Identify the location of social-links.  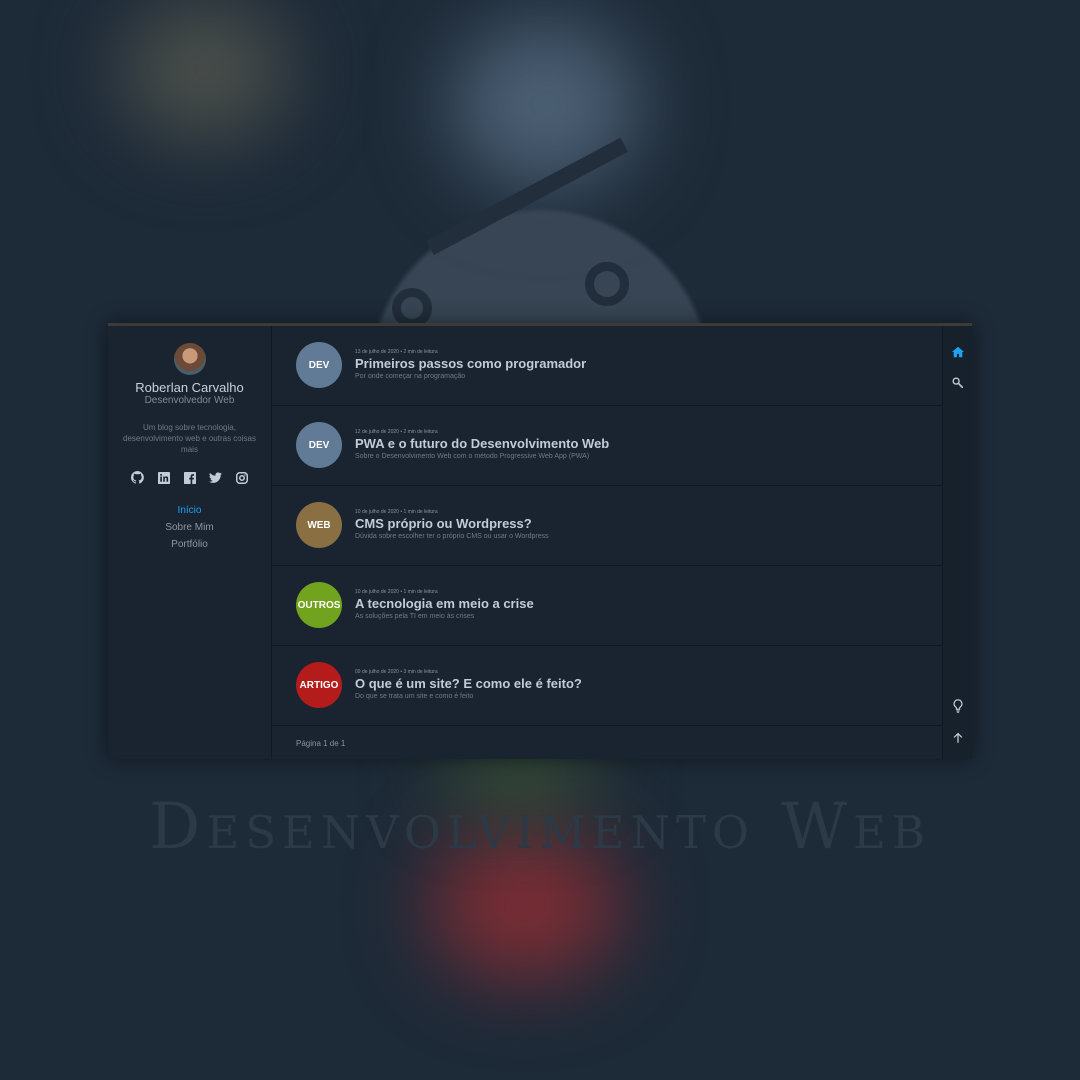
(189, 477).